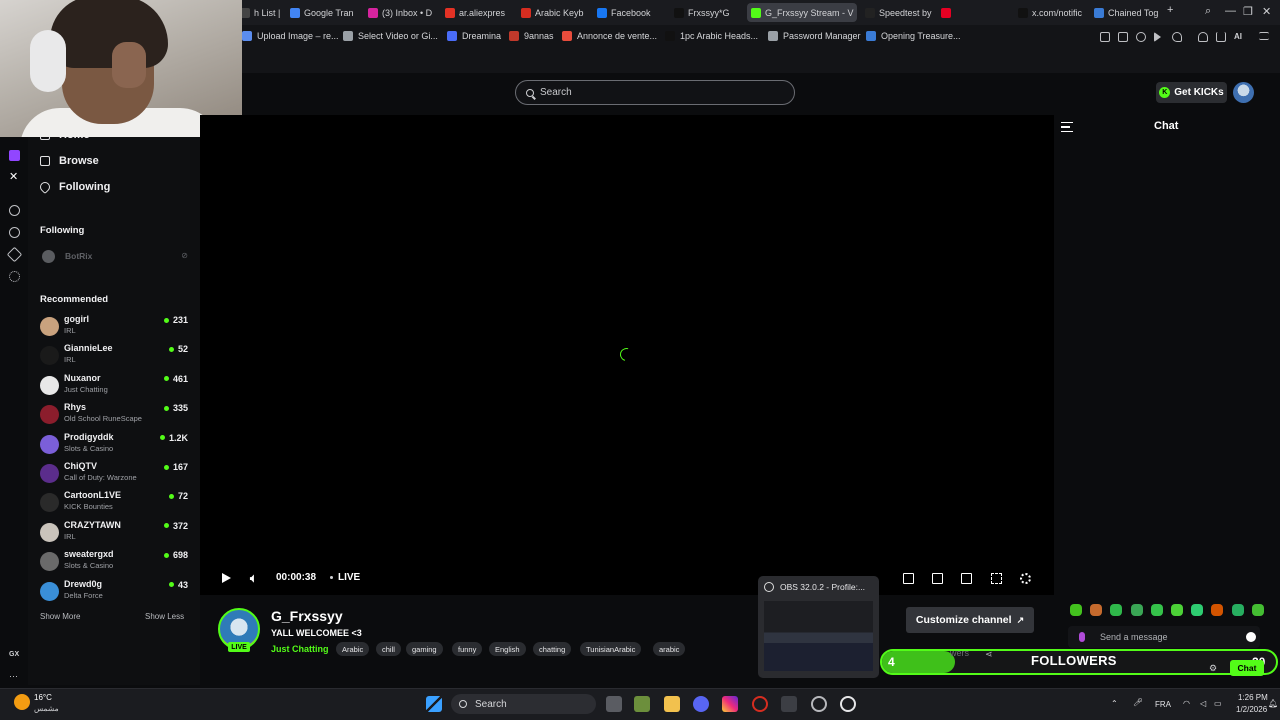 This screenshot has height=720, width=1280. I want to click on stream-tag: chatting, so click(552, 649).